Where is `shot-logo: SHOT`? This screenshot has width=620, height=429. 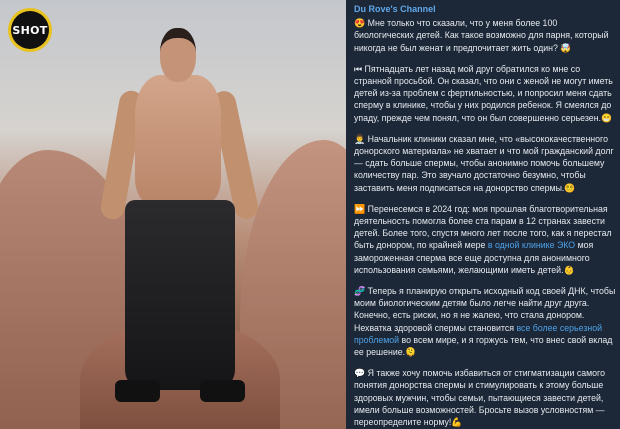
shot-logo: SHOT is located at coordinates (30, 30).